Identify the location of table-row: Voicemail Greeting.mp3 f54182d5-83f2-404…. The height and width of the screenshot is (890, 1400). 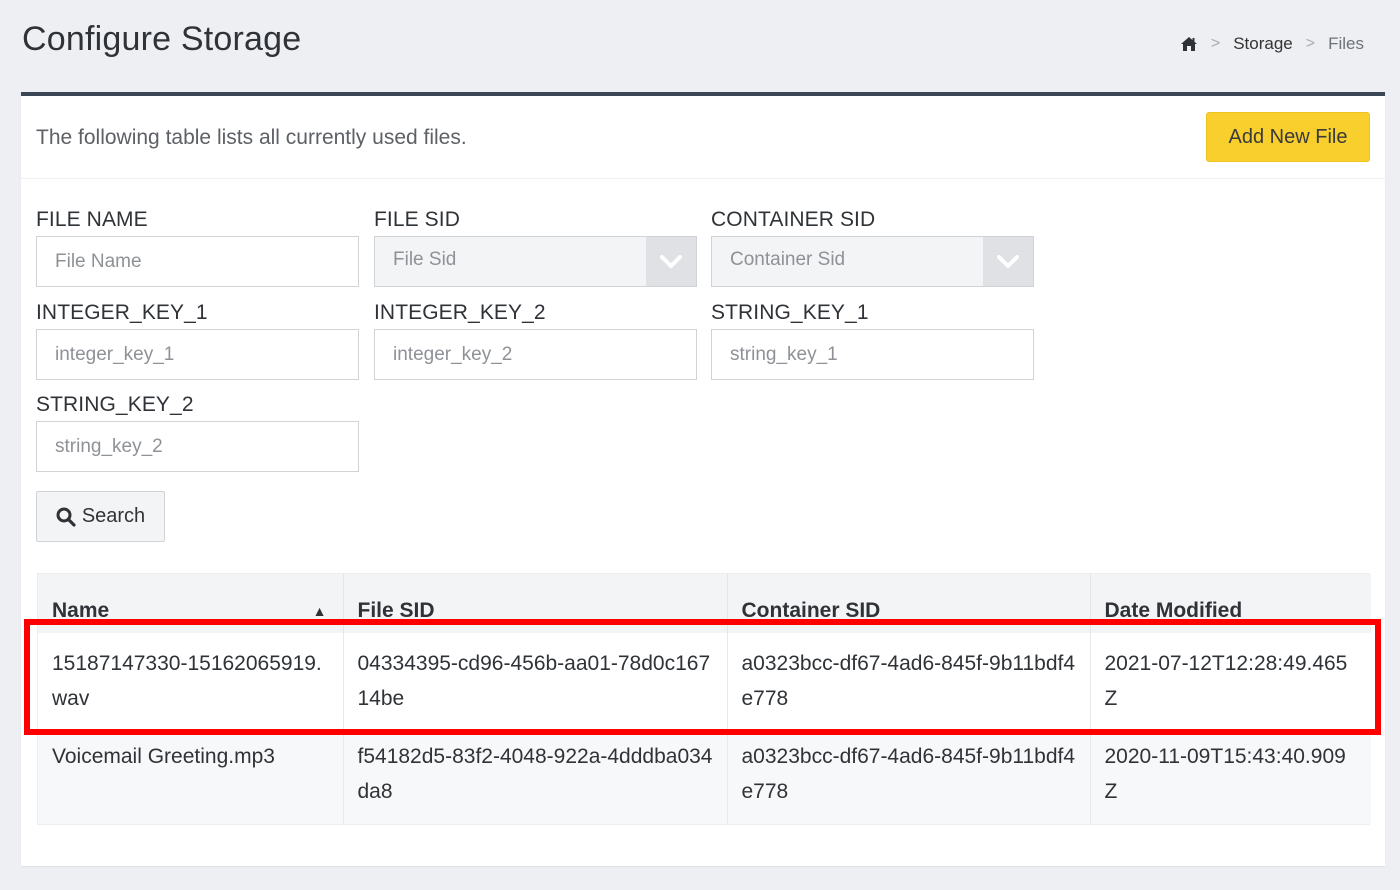
(704, 778).